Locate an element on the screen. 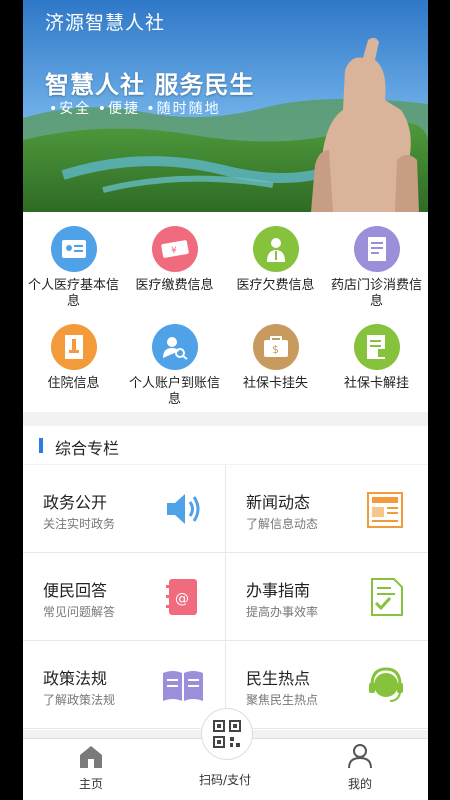 The height and width of the screenshot is (800, 450). grid-item-card-loss: $ 社保卡挂失 is located at coordinates (275, 358).